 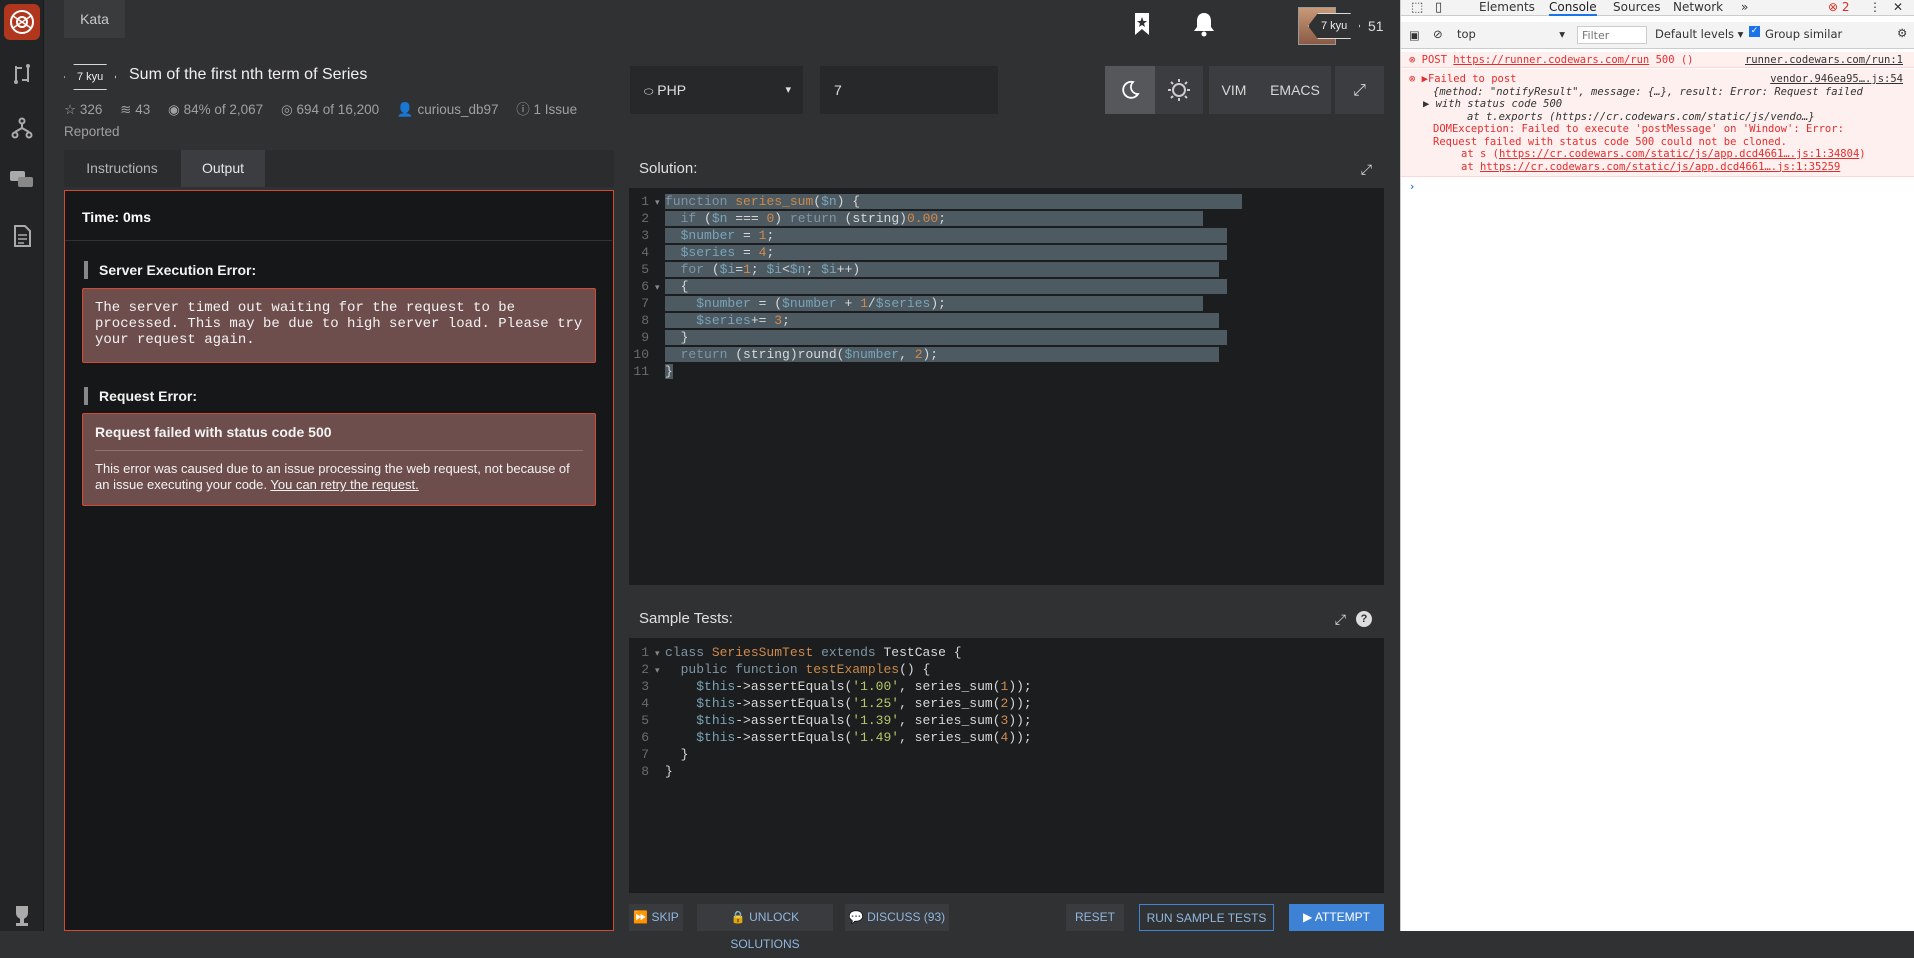 I want to click on vim-button: VIM, so click(x=1234, y=90).